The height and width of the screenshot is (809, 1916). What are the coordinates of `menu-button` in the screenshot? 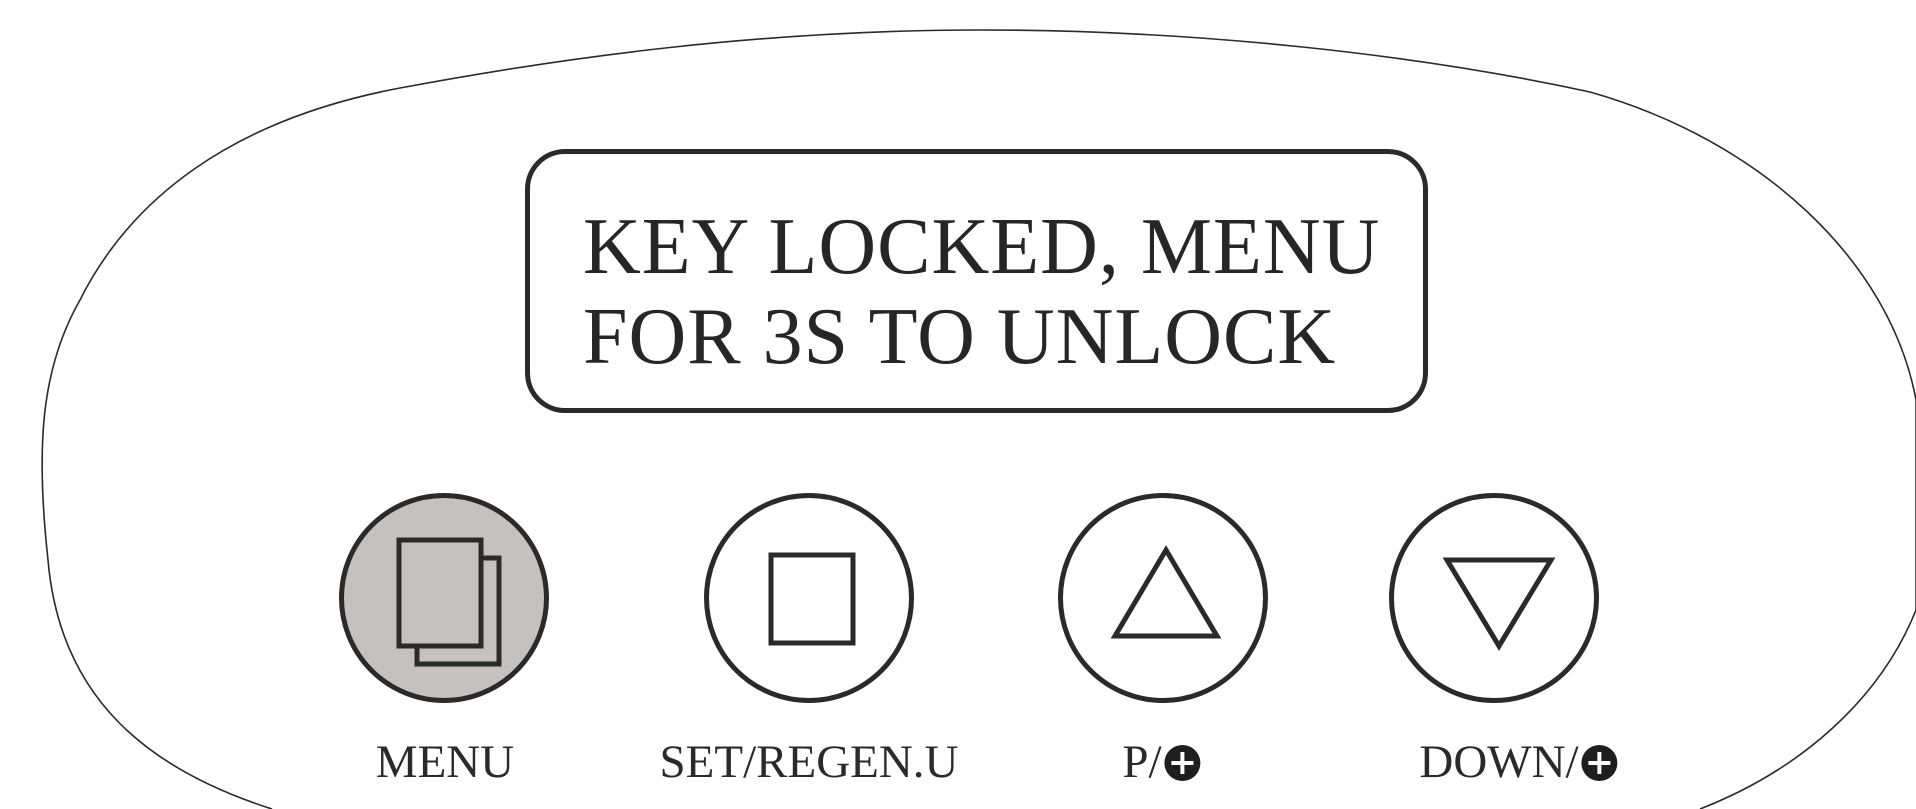 It's located at (444, 598).